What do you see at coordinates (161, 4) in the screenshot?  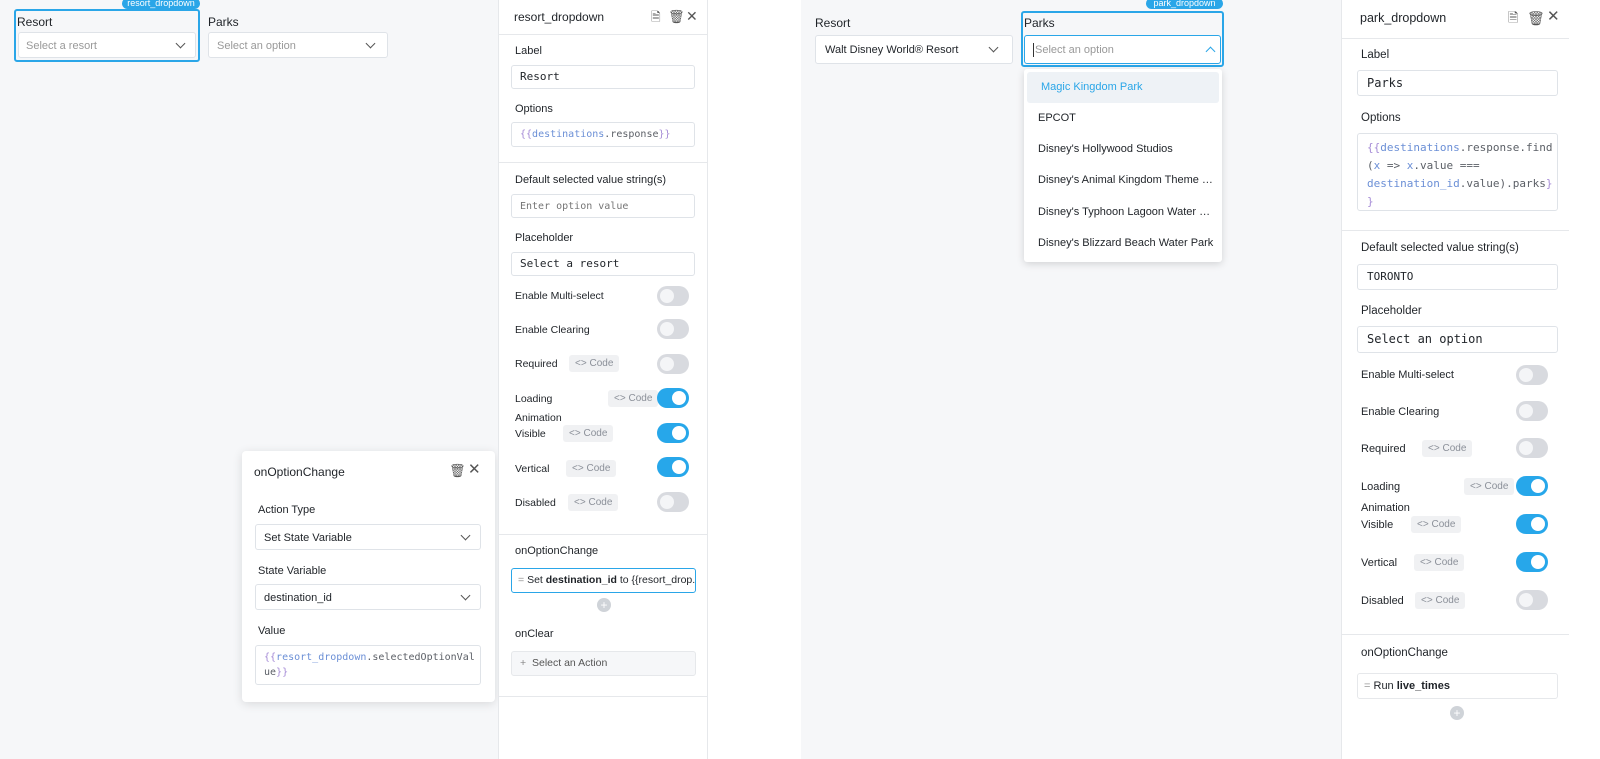 I see `widget-name-tag: resort_dropdown` at bounding box center [161, 4].